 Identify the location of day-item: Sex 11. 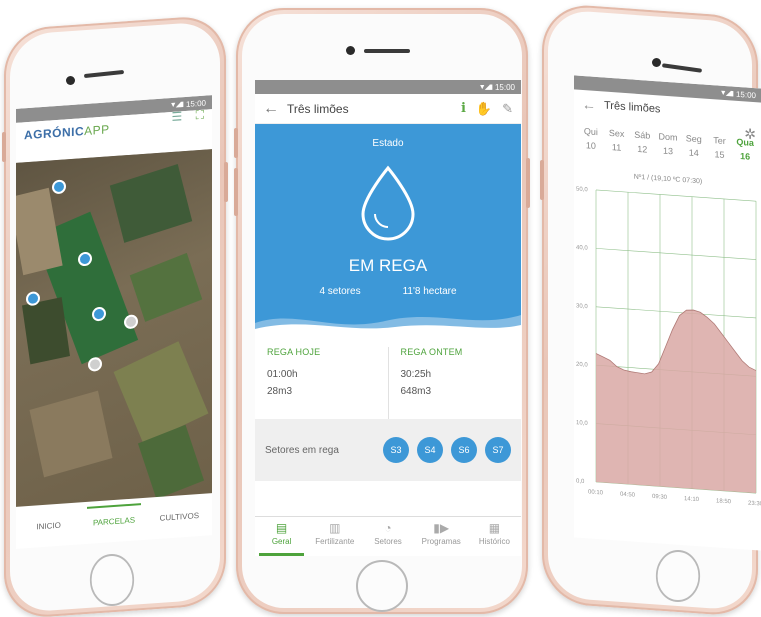
(617, 145).